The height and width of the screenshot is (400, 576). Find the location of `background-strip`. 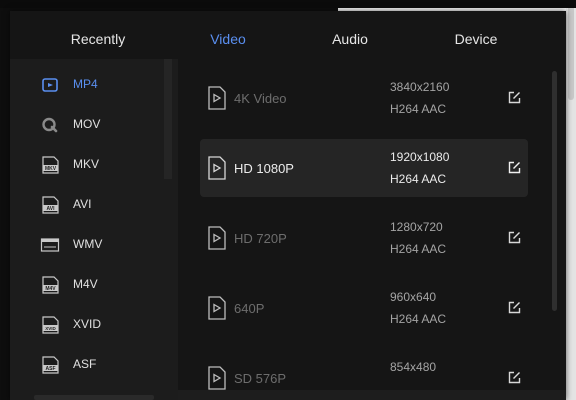

background-strip is located at coordinates (288, 4).